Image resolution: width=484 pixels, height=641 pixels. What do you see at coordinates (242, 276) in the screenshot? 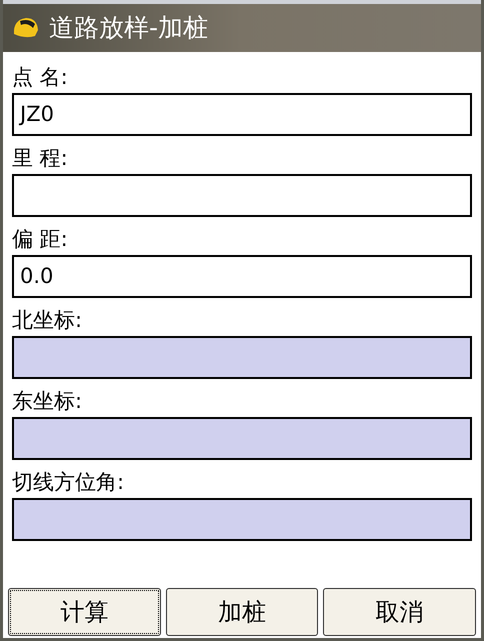
I see `input-field: 0.0` at bounding box center [242, 276].